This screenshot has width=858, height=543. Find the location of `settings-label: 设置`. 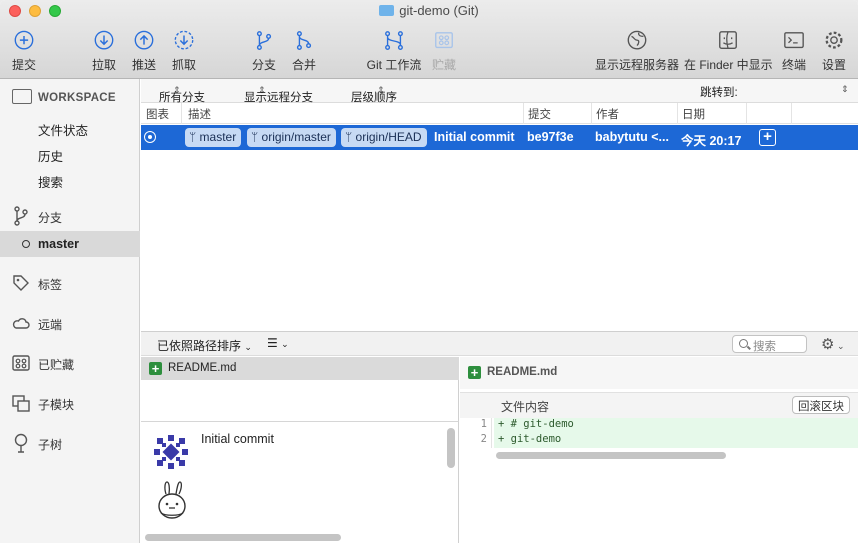

settings-label: 设置 is located at coordinates (833, 65).